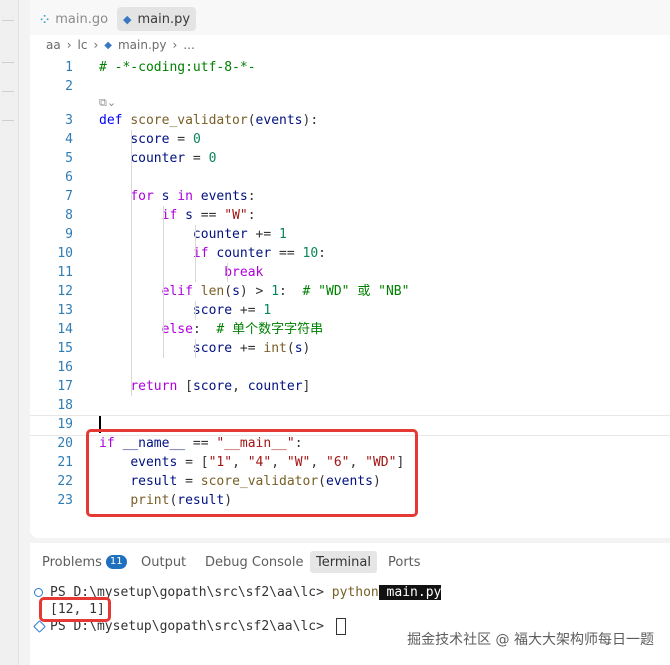 Image resolution: width=670 pixels, height=665 pixels. I want to click on tab-label: Terminal, so click(343, 562).